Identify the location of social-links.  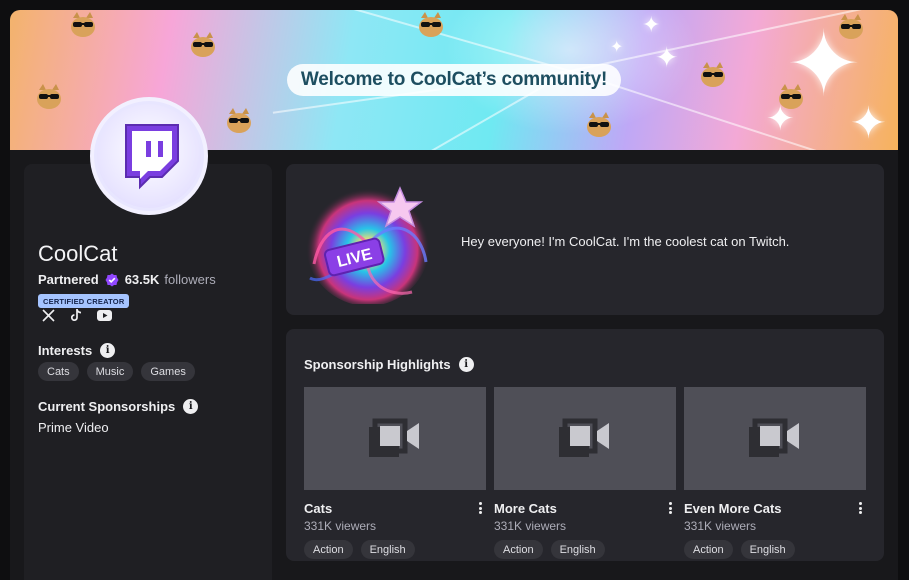
(76, 315).